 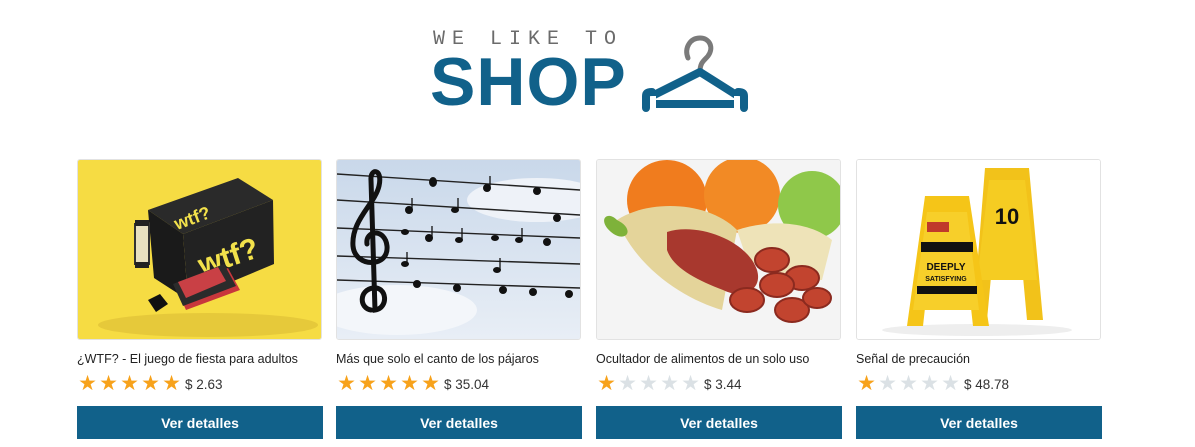 What do you see at coordinates (1007, 216) in the screenshot?
I see `svg-text: 10` at bounding box center [1007, 216].